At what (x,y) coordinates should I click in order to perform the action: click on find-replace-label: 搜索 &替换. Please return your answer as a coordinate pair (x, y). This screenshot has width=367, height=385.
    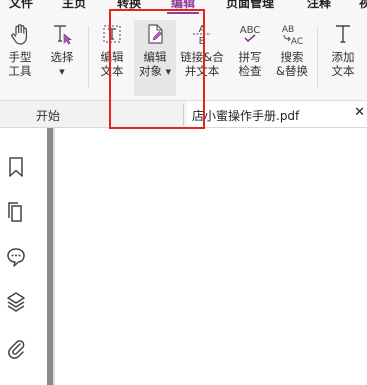
    Looking at the image, I should click on (292, 64).